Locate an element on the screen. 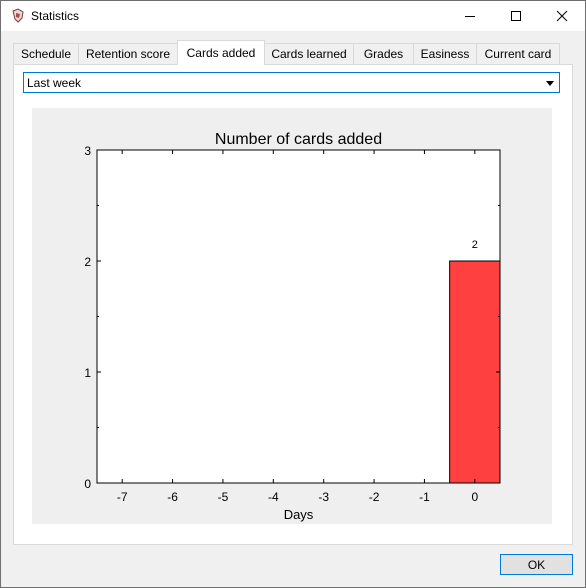  period-select-value: Last week is located at coordinates (54, 83).